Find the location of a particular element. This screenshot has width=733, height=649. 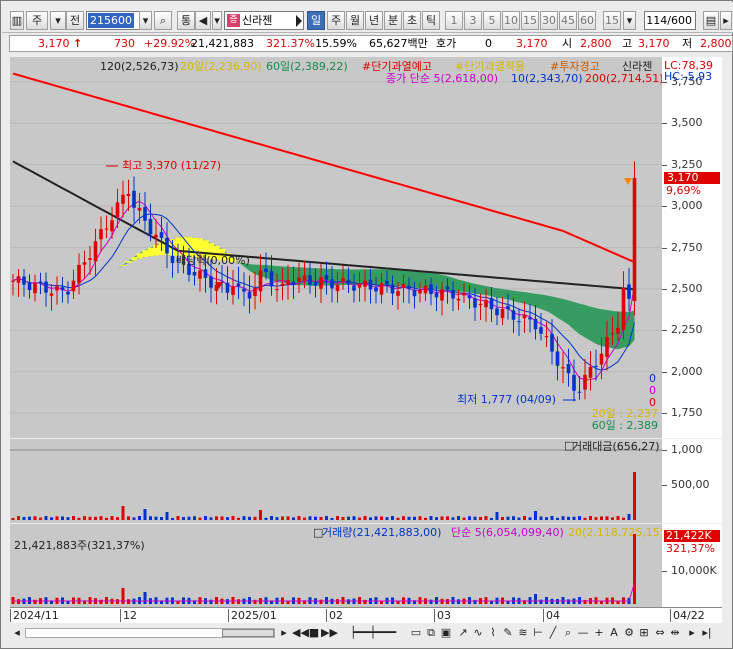

period-button-3: 년 is located at coordinates (374, 20).